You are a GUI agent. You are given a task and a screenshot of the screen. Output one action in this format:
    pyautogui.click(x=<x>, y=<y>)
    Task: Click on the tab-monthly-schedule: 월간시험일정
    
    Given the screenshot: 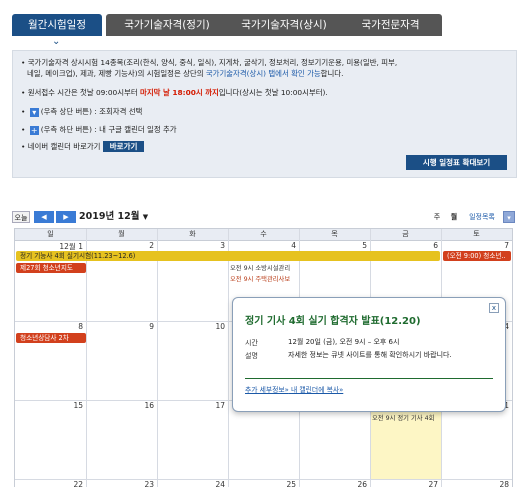 What is the action you would take?
    pyautogui.click(x=57, y=25)
    